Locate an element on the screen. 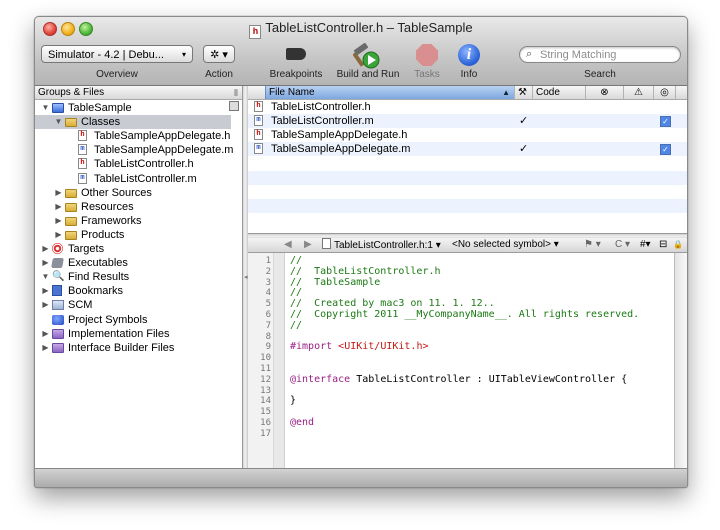 This screenshot has height=530, width=720. forward-arrow-icon: ▶ is located at coordinates (308, 245).